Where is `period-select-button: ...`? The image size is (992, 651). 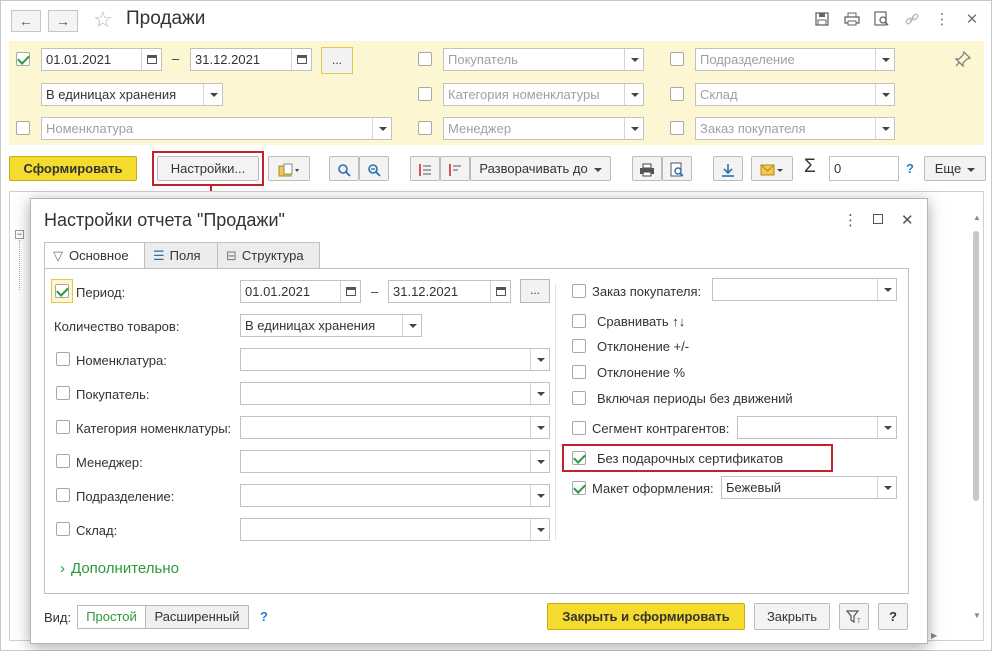
period-select-button: ... is located at coordinates (337, 60).